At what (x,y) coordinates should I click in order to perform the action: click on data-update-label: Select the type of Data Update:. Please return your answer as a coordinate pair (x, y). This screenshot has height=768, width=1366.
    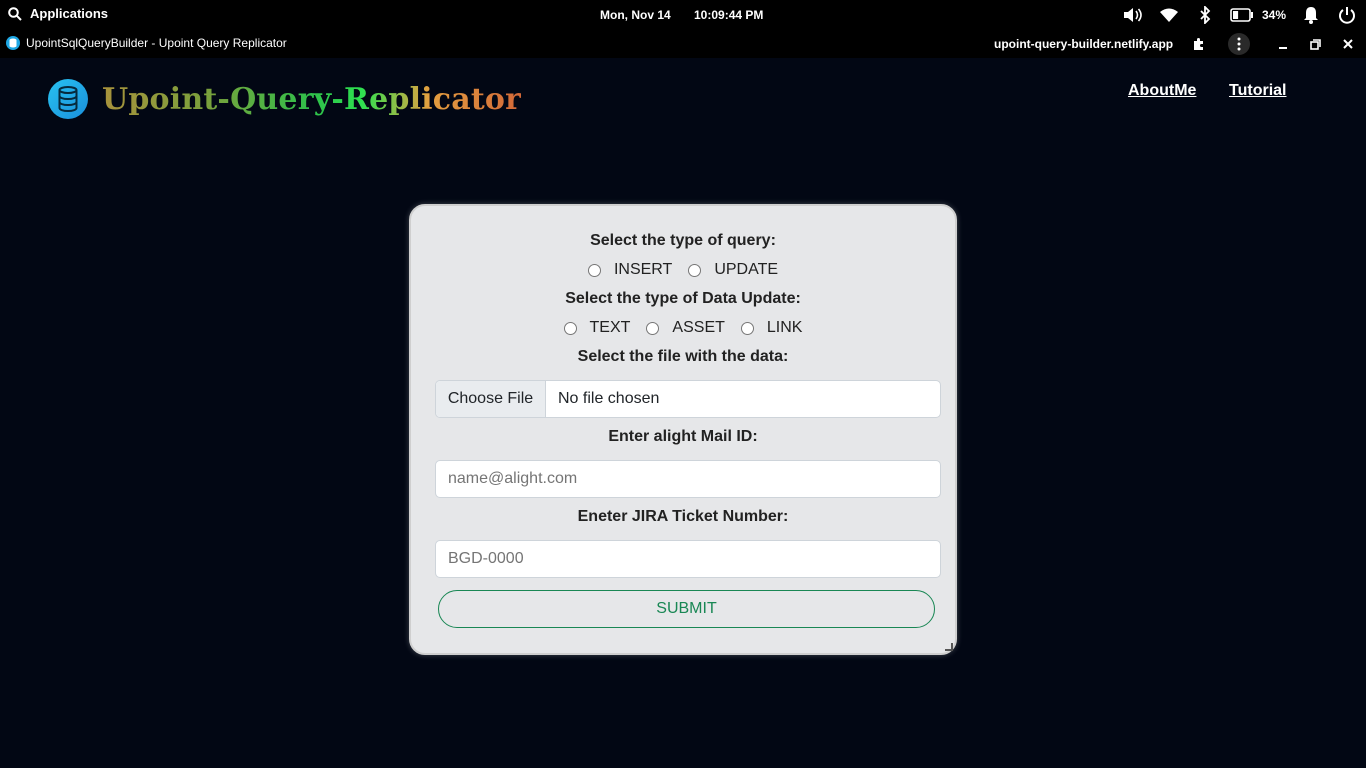
    Looking at the image, I should click on (683, 298).